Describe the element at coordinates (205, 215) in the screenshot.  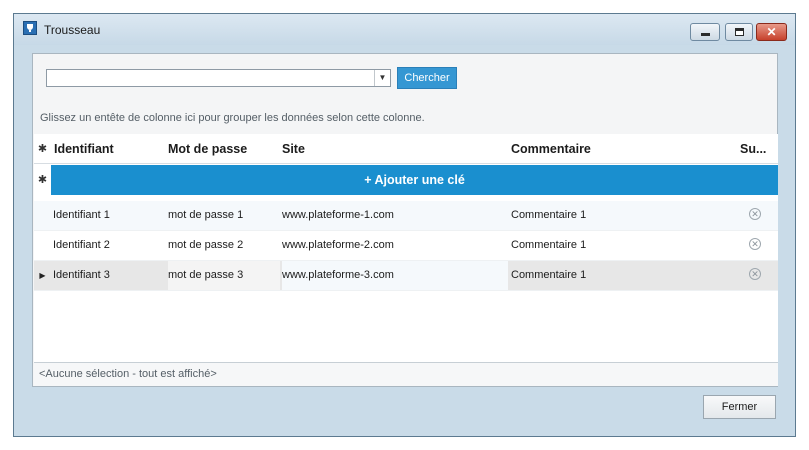
I see `cell-mot-de-passe: mot de passe 1` at that location.